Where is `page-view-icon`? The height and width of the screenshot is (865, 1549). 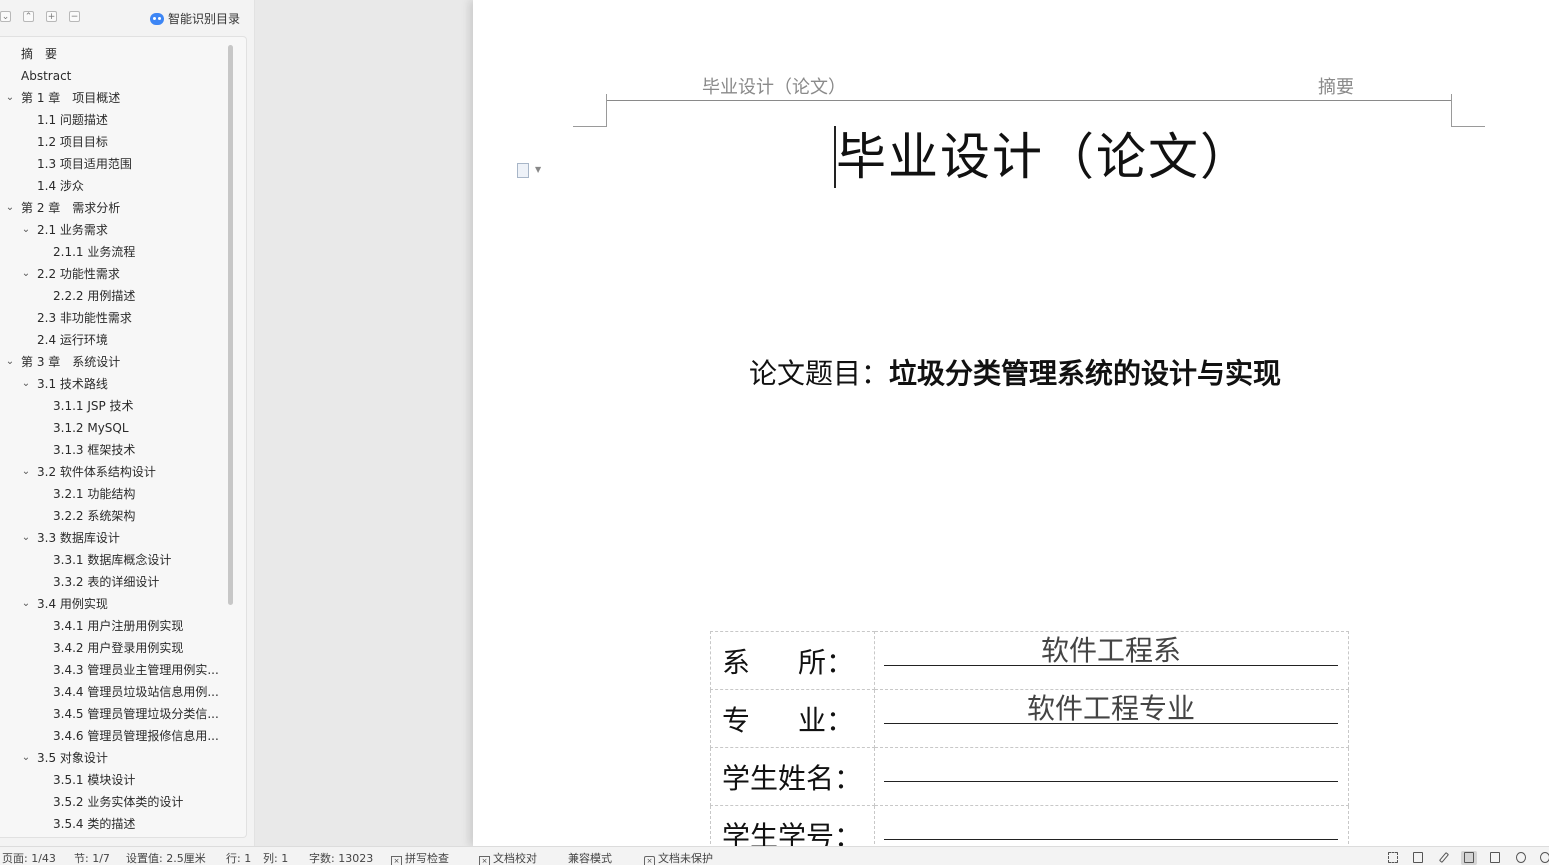 page-view-icon is located at coordinates (1469, 858).